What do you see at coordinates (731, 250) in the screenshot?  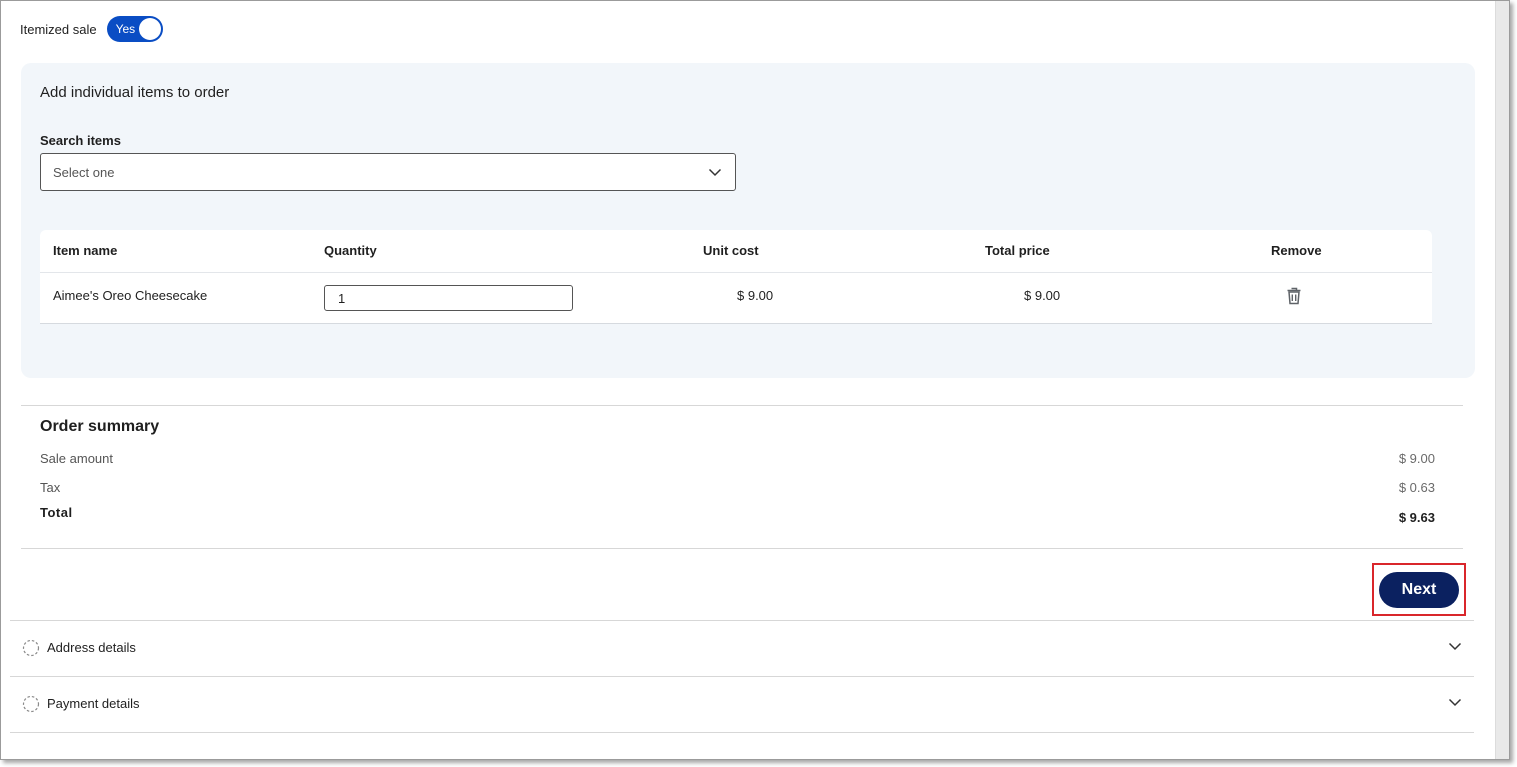 I see `column-header-unit-cost: Unit cost` at bounding box center [731, 250].